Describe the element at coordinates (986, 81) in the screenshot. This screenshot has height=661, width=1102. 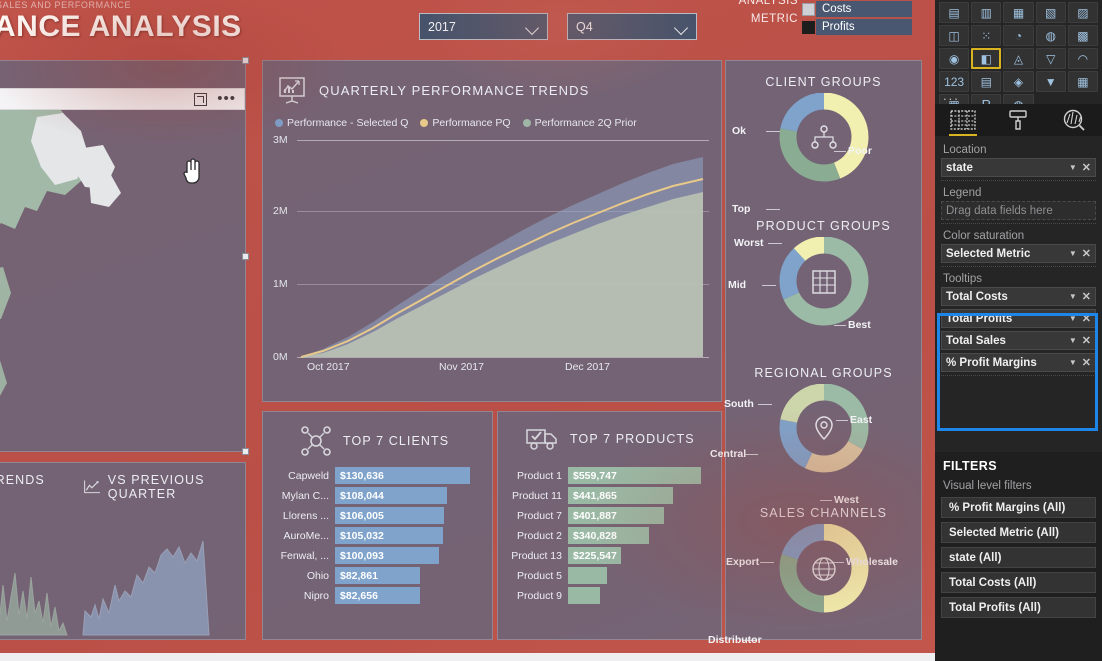
I see `multi-row-card-icon: ▤` at that location.